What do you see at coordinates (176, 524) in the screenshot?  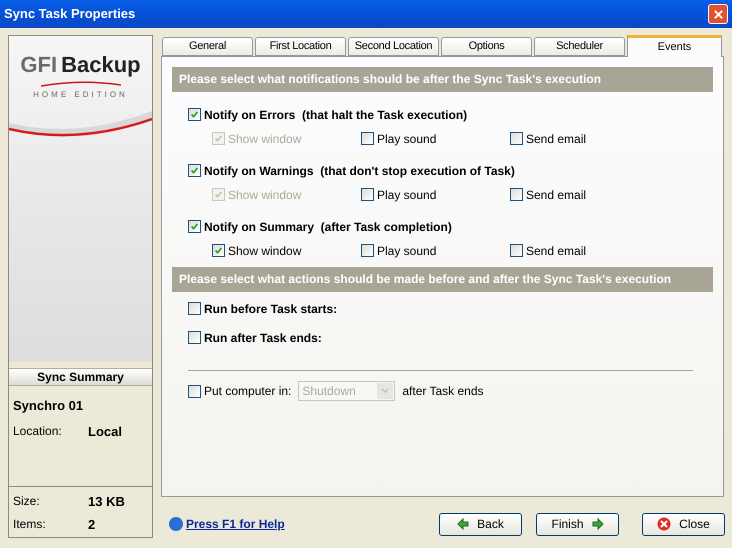 I see `help-icon` at bounding box center [176, 524].